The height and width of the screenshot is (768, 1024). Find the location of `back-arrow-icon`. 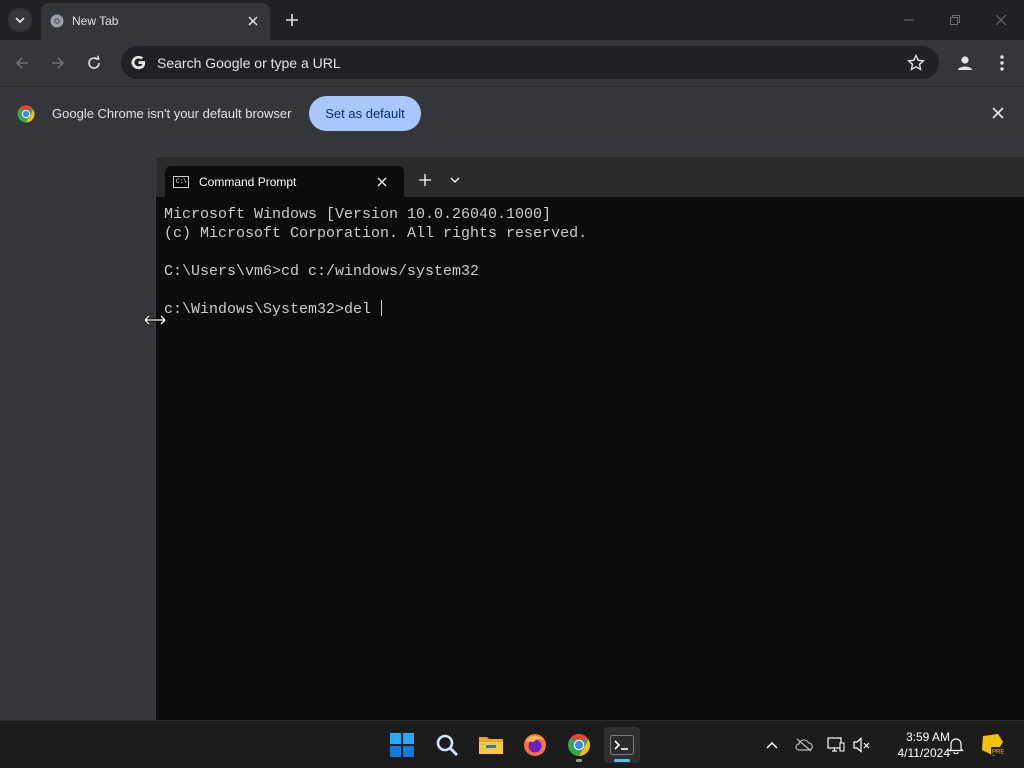

back-arrow-icon is located at coordinates (21, 63).